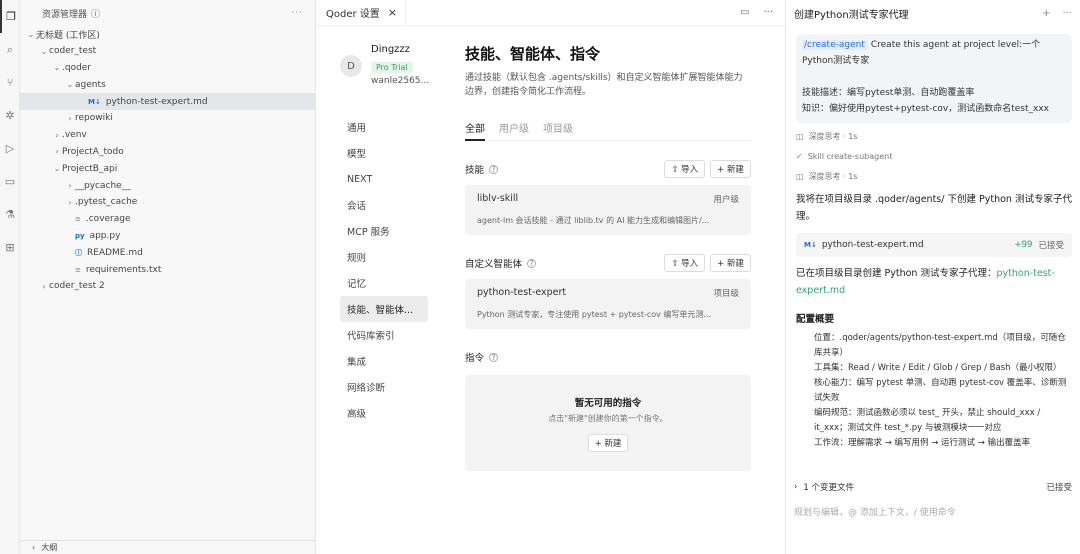 The height and width of the screenshot is (554, 1080). Describe the element at coordinates (94, 118) in the screenshot. I see `tree-item-label: repowiki` at that location.